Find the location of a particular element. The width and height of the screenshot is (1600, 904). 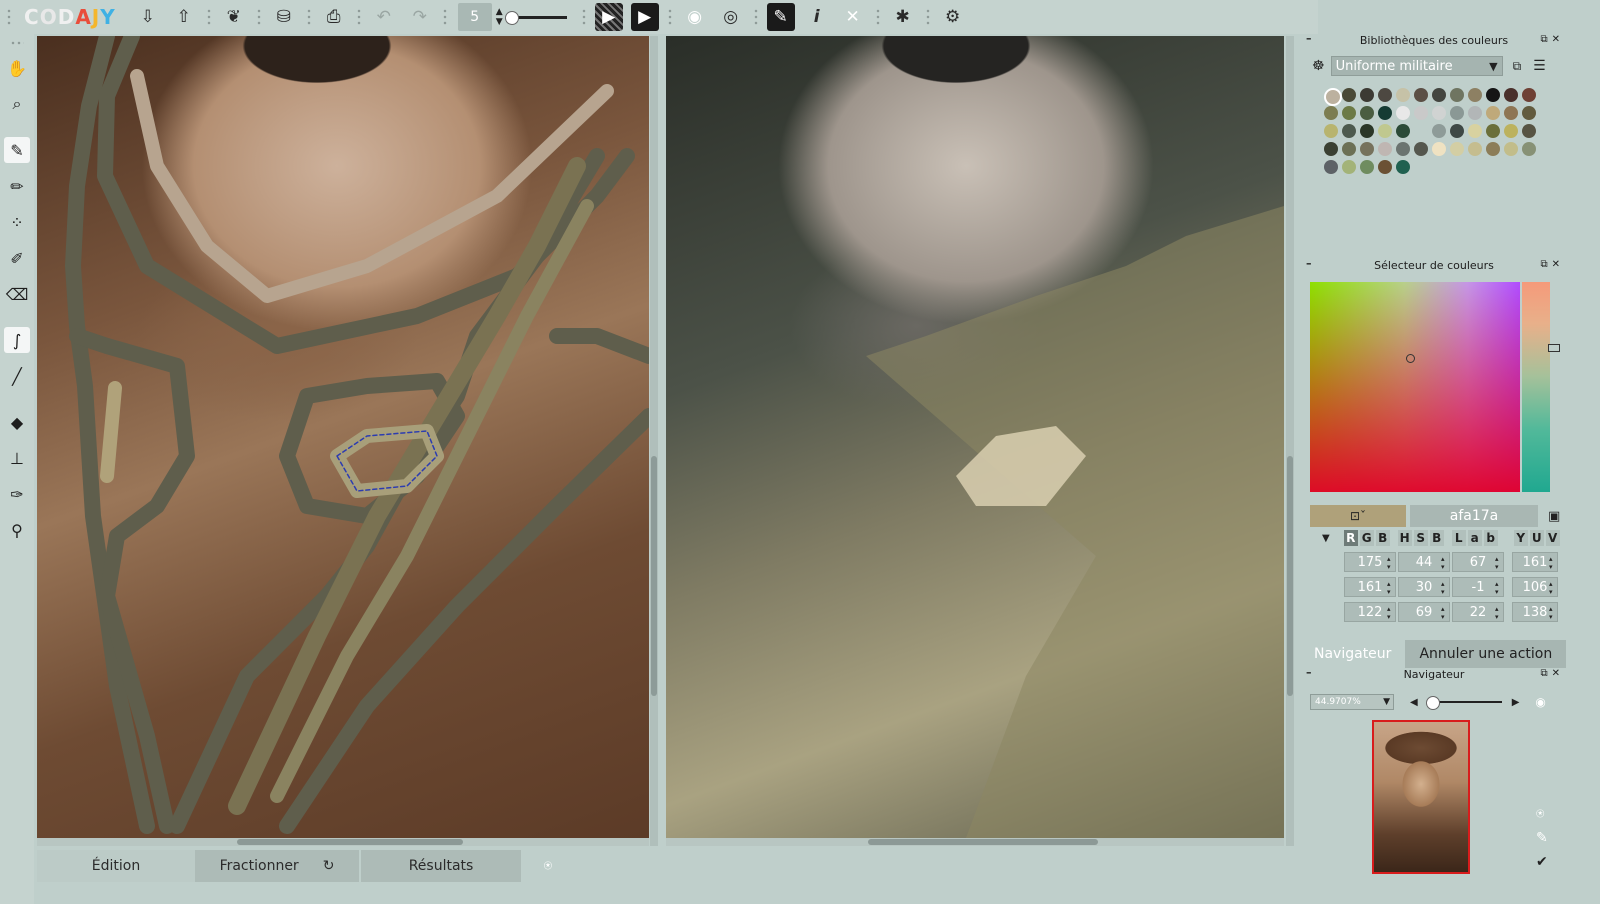

mode-lb: b is located at coordinates (1490, 538).